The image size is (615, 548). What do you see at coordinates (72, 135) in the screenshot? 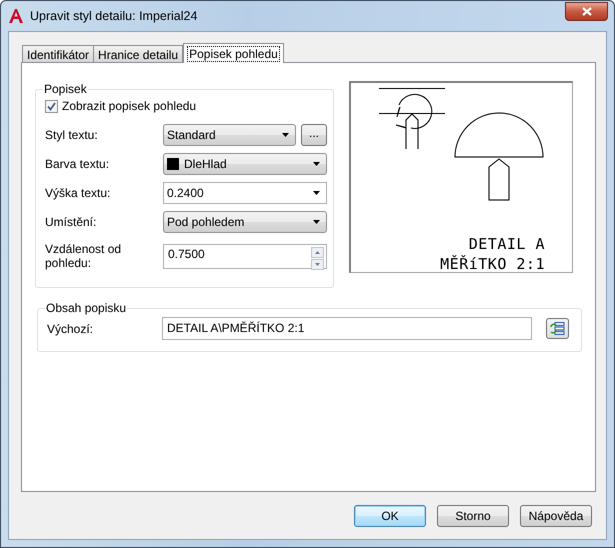
I see `field-label: Styl textu:` at bounding box center [72, 135].